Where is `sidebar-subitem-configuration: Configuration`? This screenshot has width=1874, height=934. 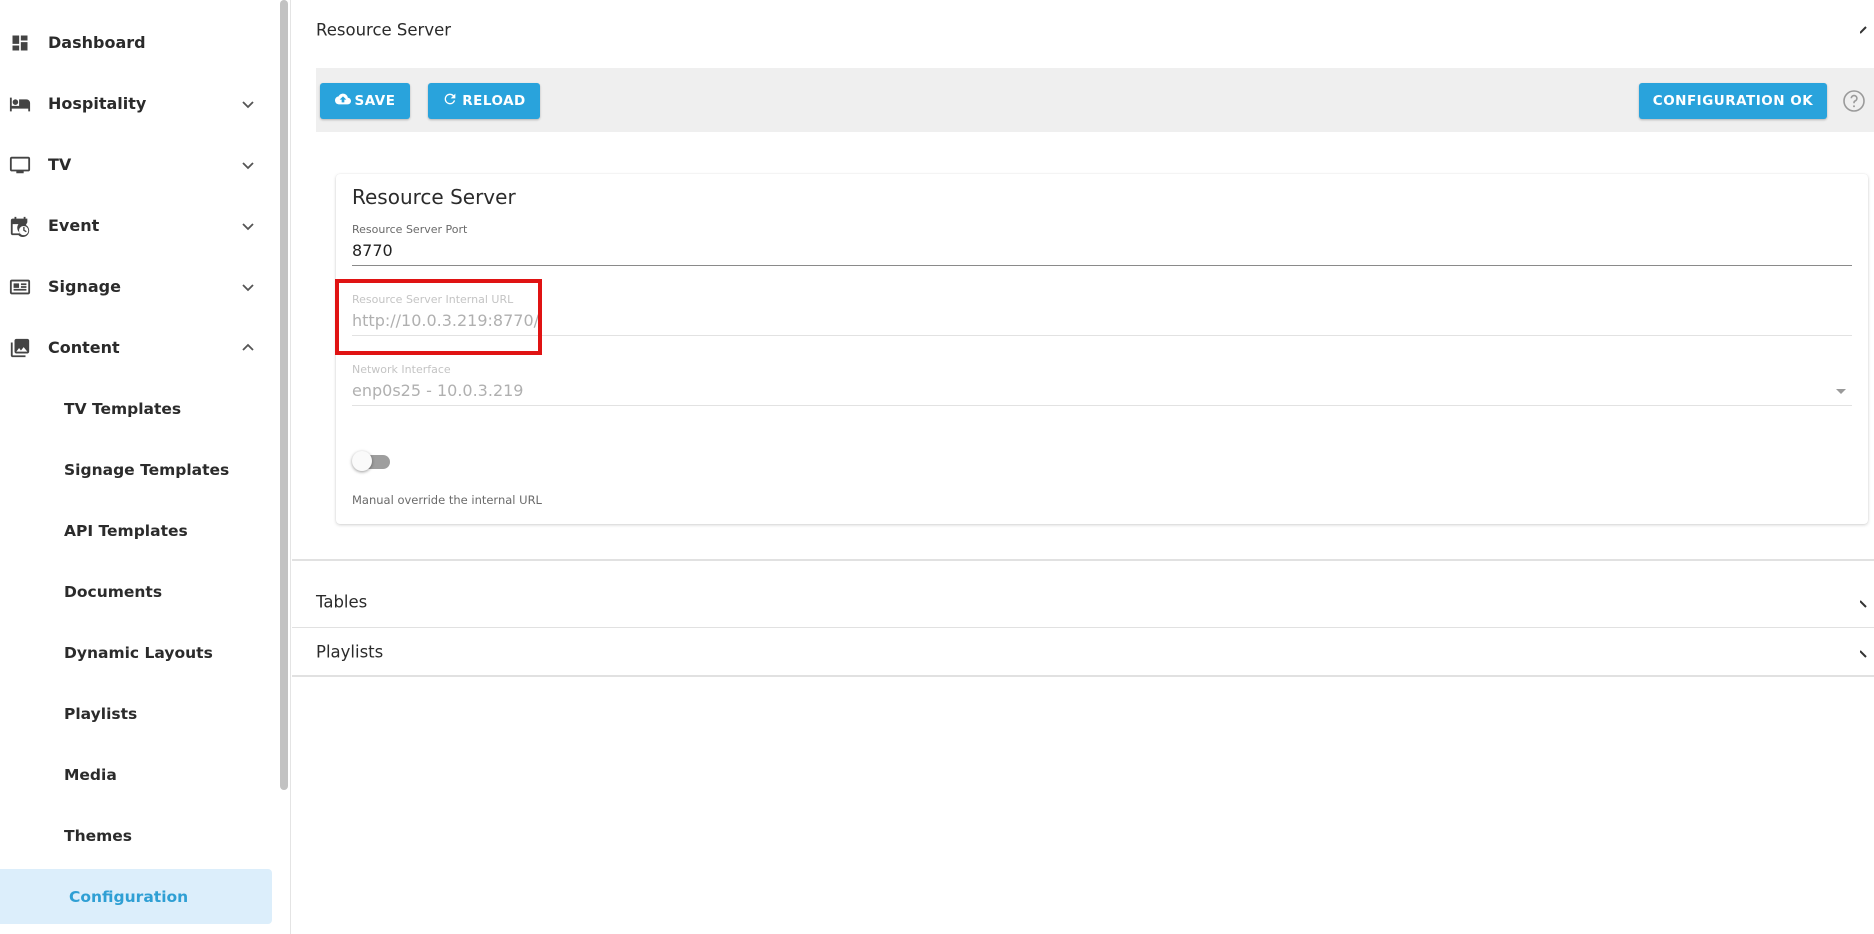
sidebar-subitem-configuration: Configuration is located at coordinates (139, 896).